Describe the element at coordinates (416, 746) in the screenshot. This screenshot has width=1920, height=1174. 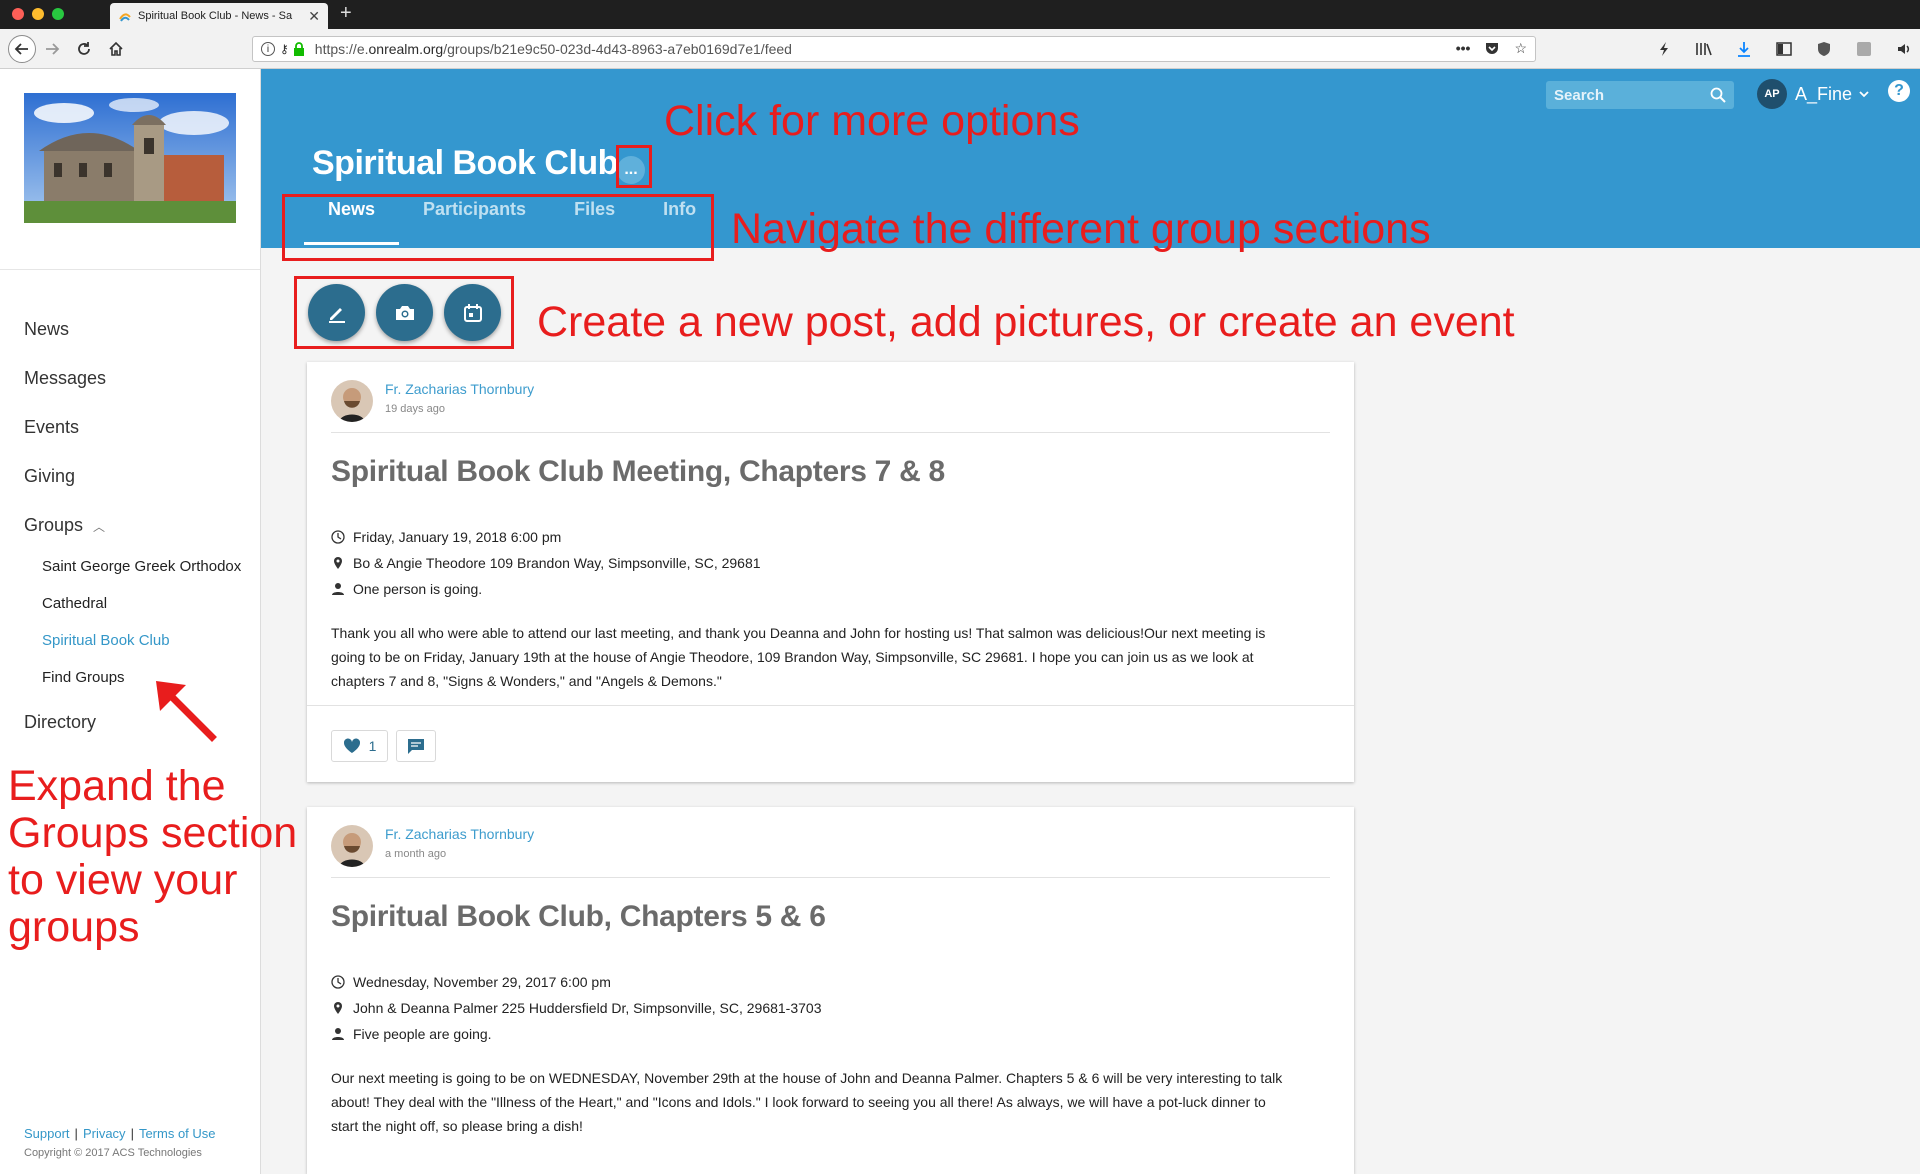
I see `comment-button` at that location.